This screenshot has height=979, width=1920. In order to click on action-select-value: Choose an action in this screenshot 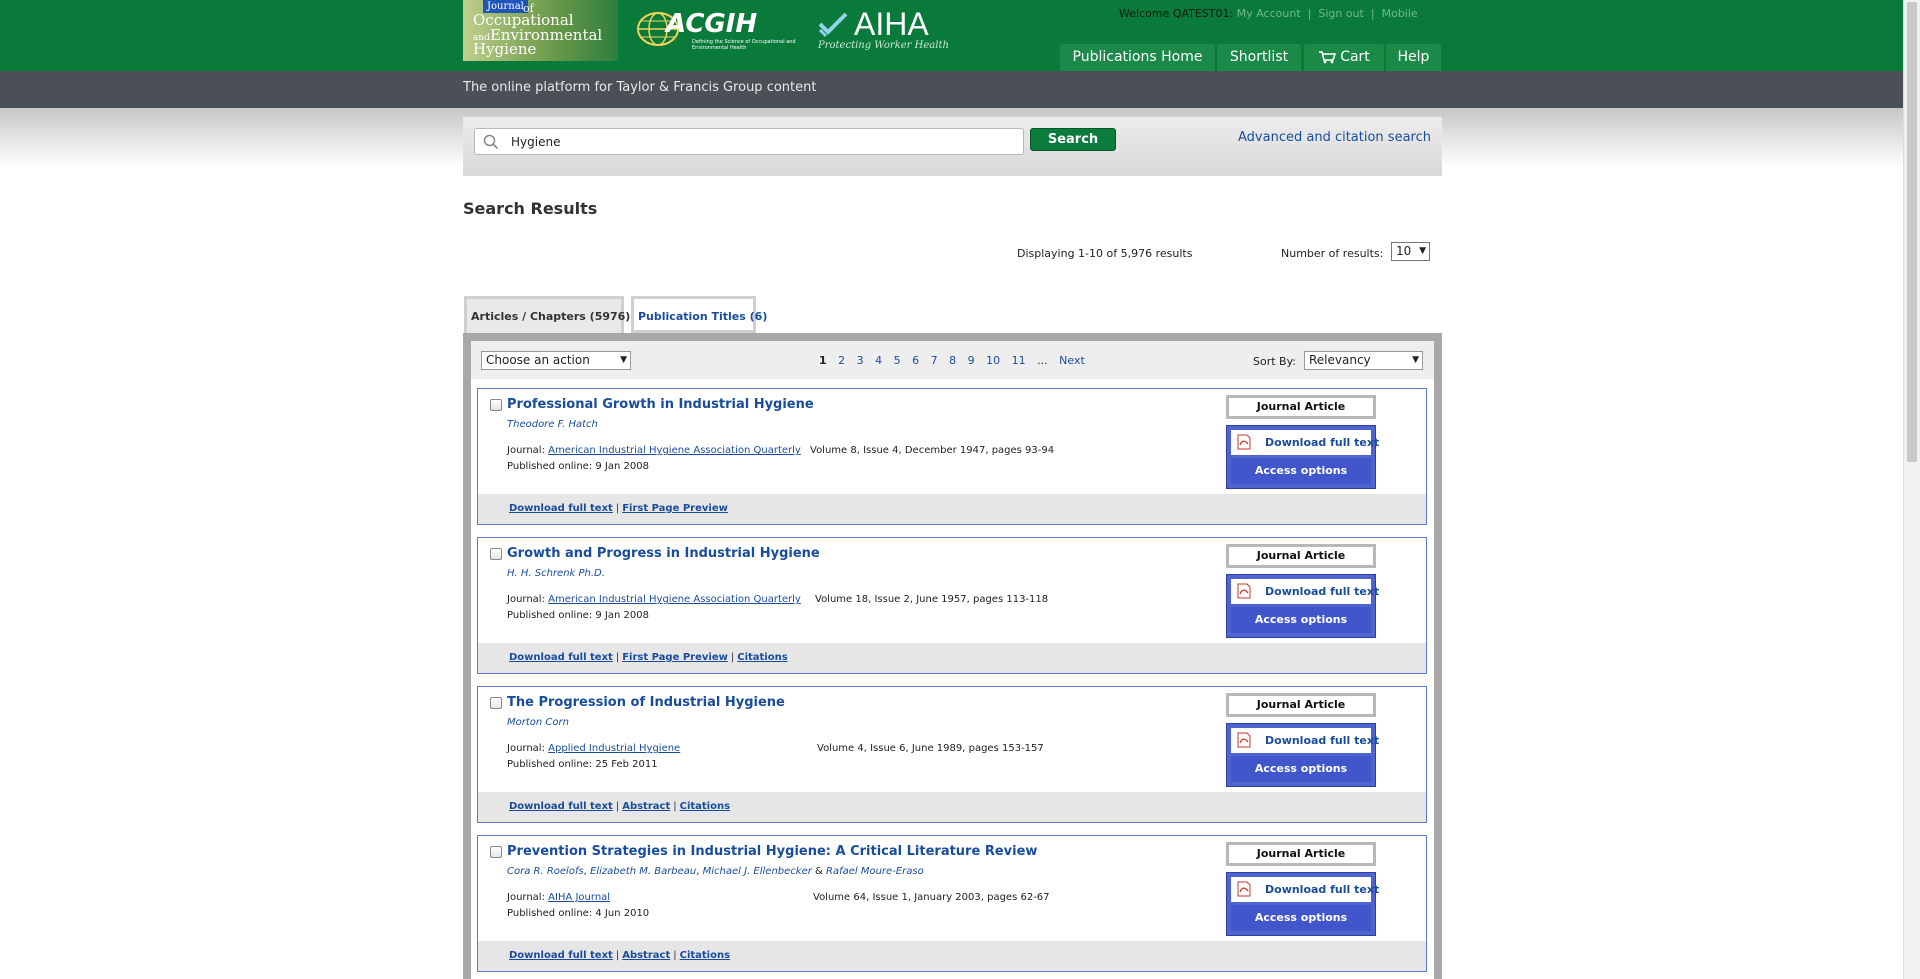, I will do `click(538, 360)`.